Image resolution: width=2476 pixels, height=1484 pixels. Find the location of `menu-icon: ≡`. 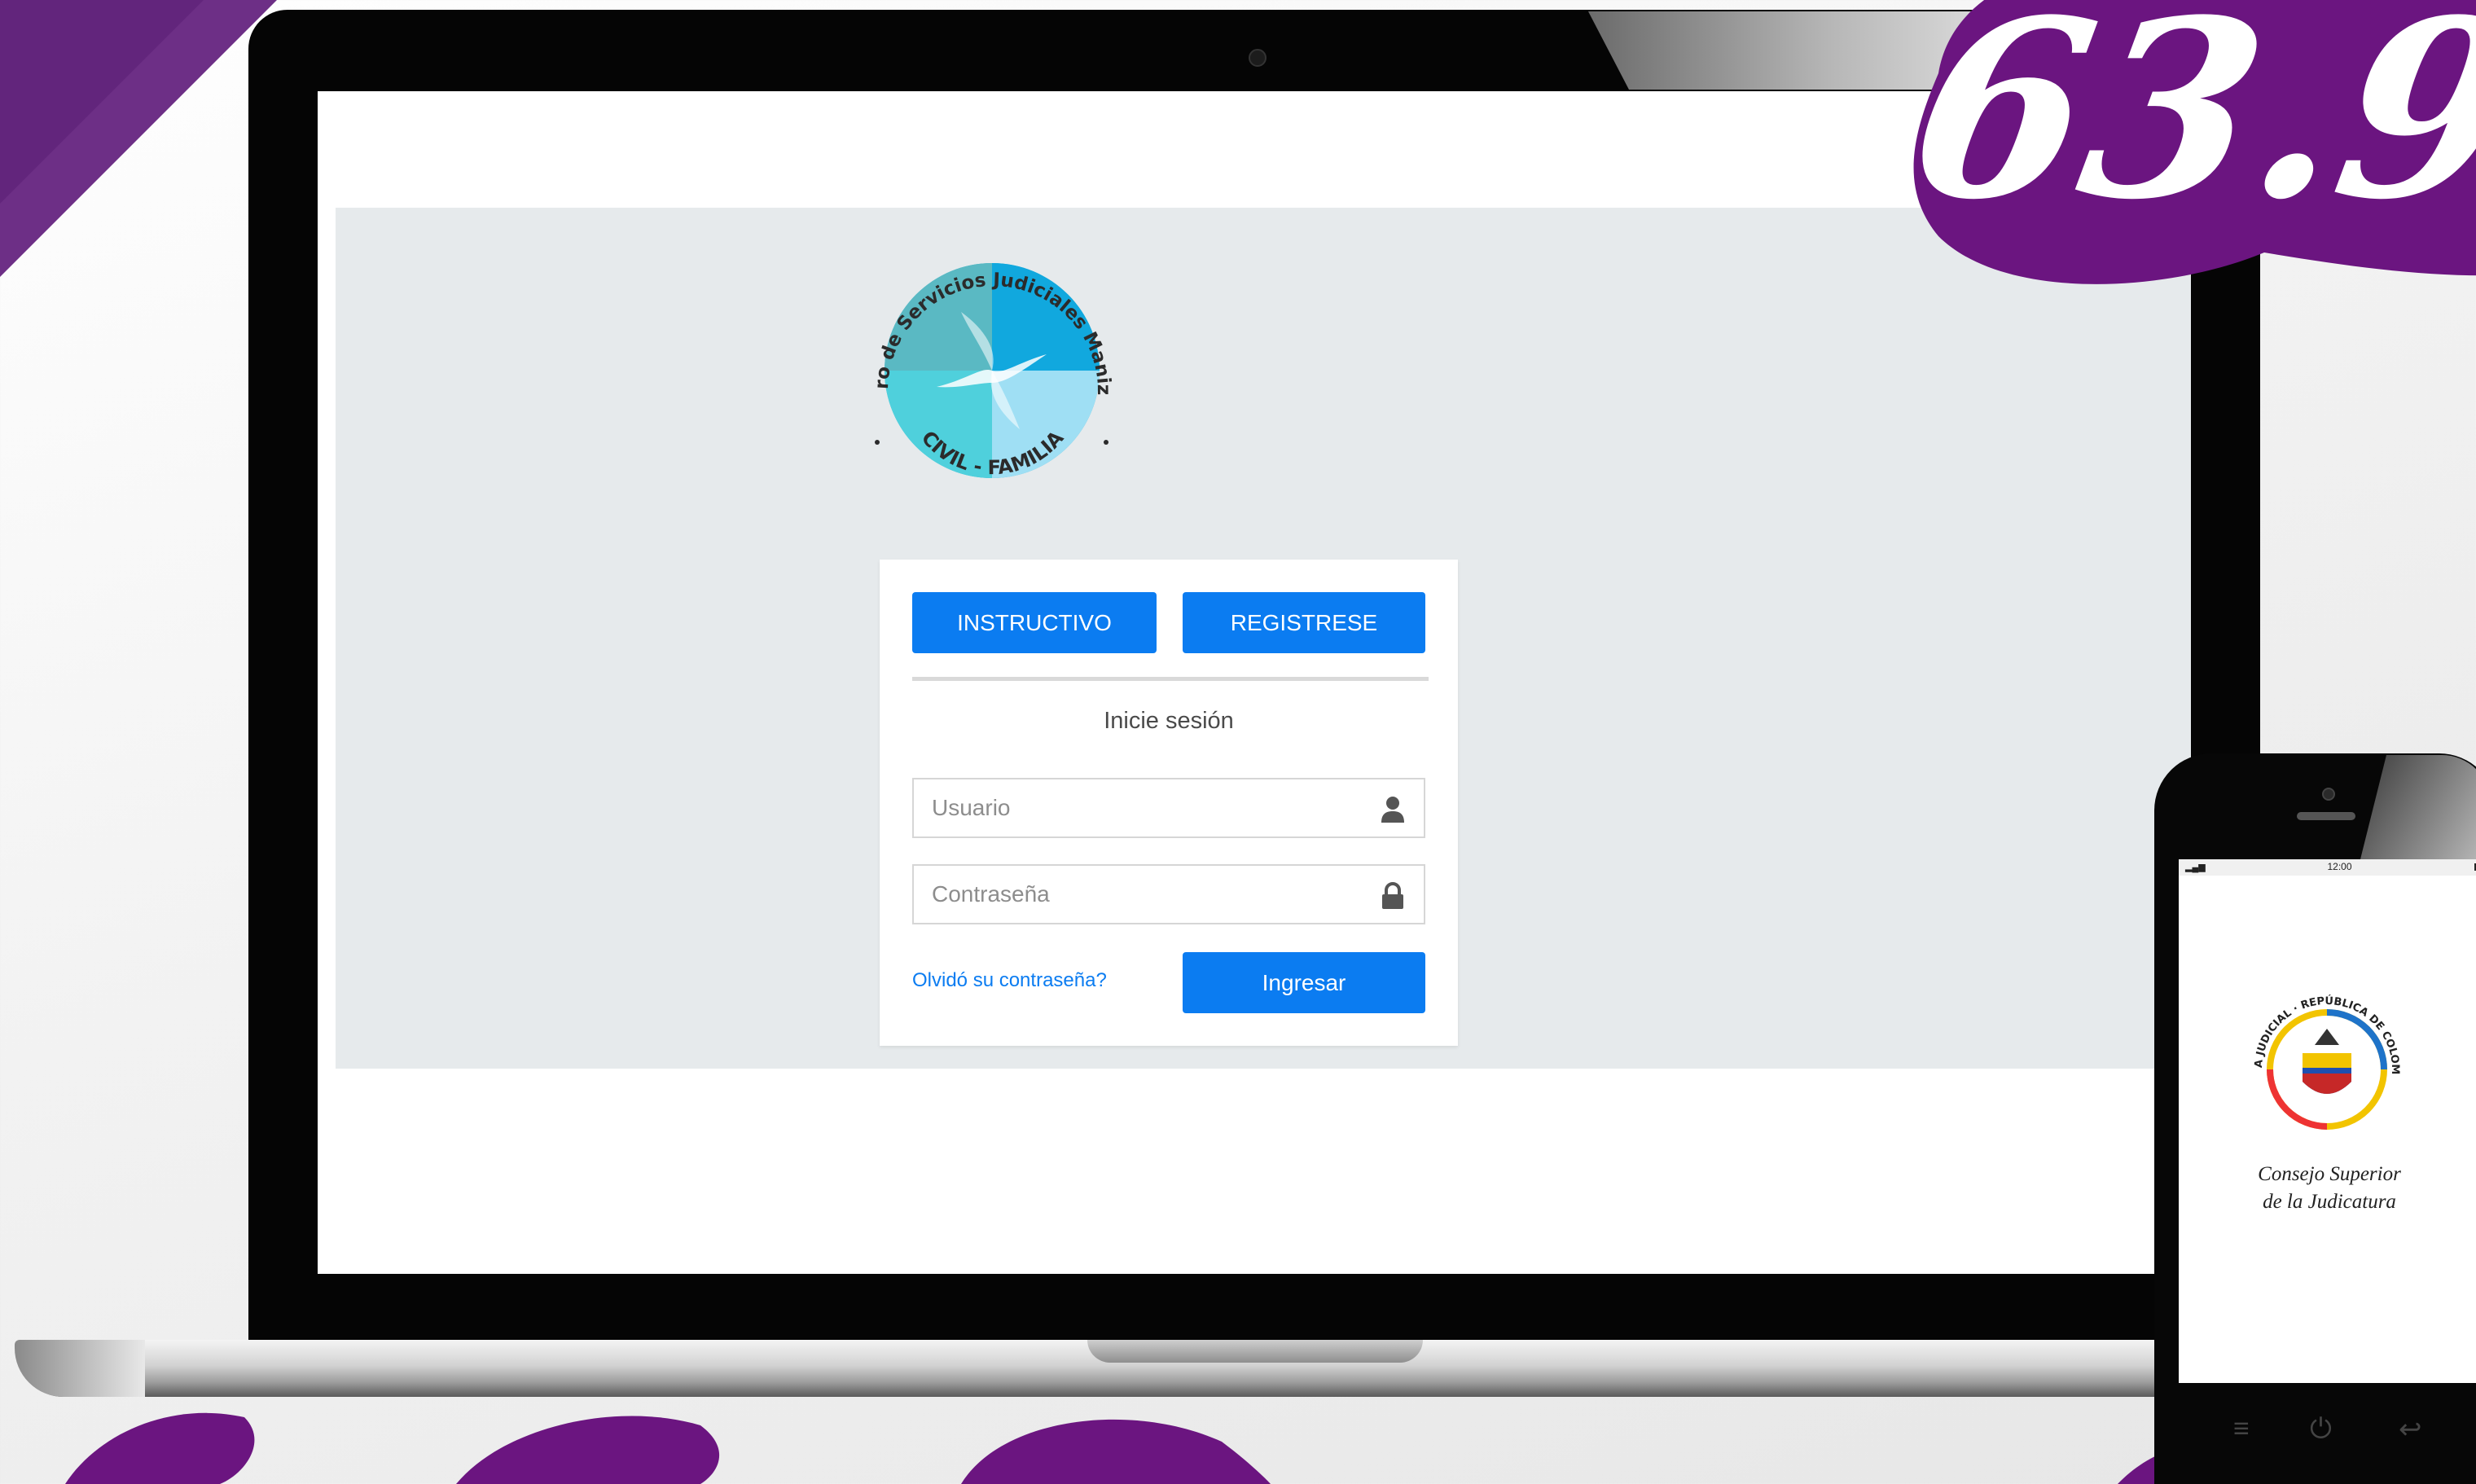

menu-icon: ≡ is located at coordinates (2241, 1429).